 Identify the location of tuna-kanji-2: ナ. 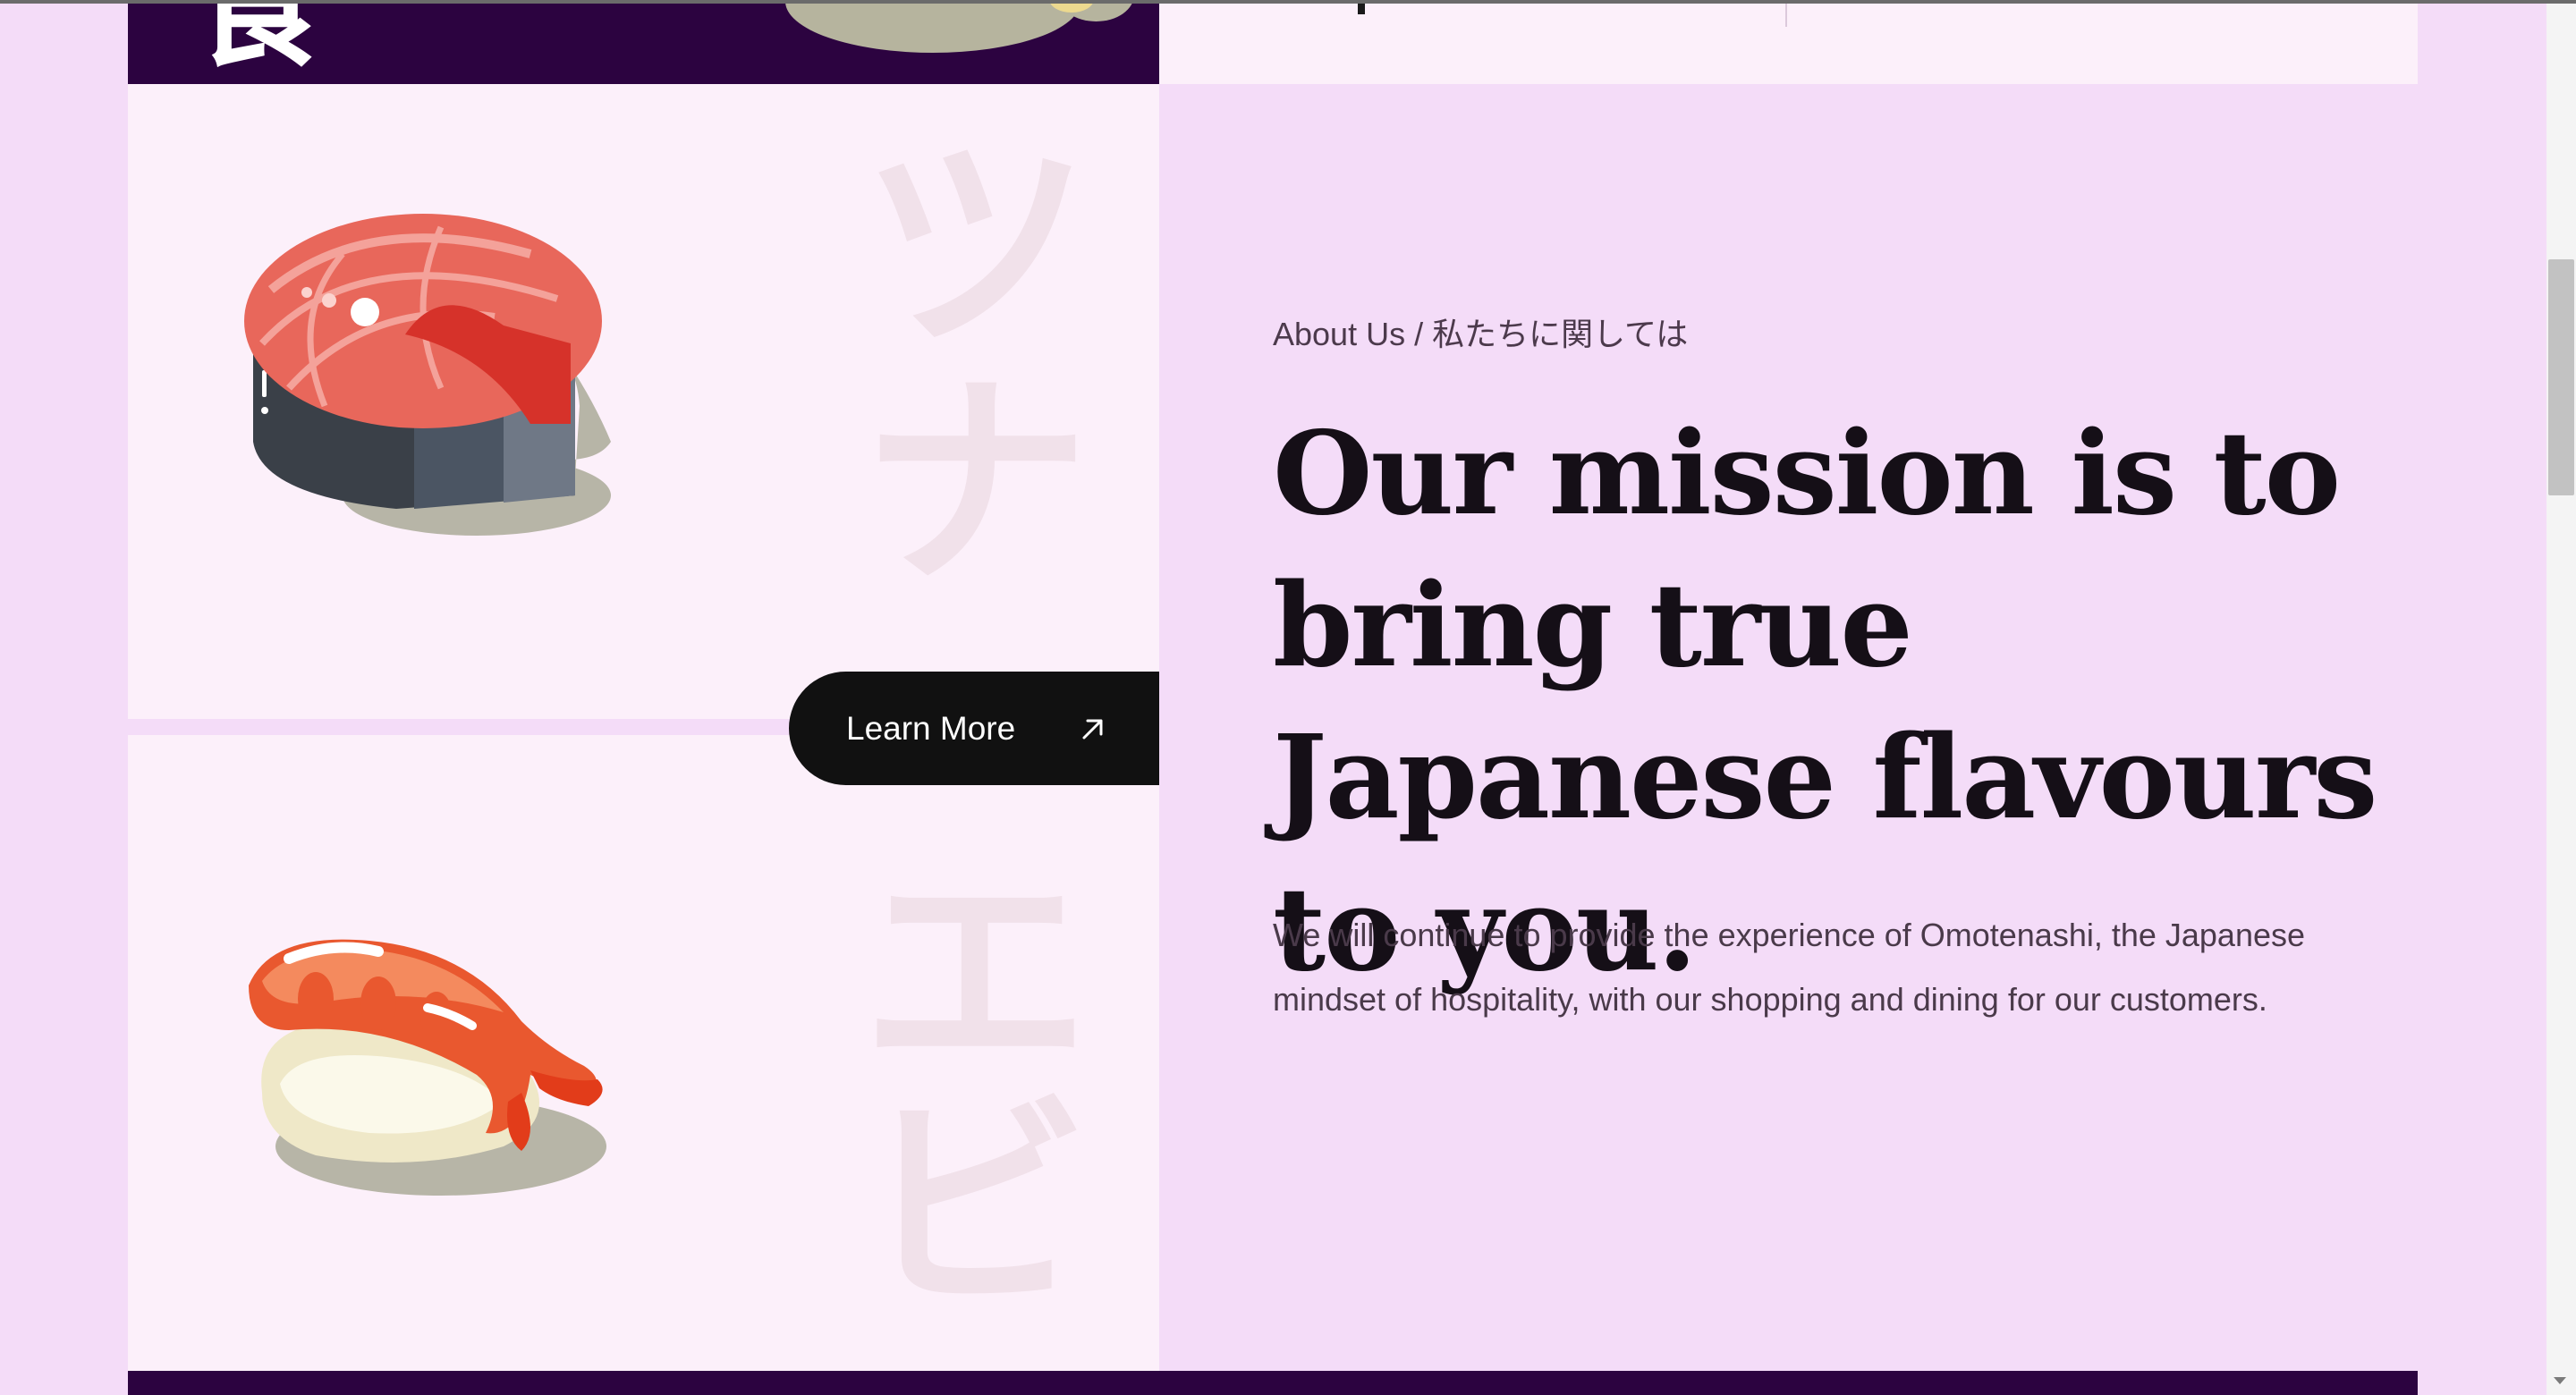
(975, 484).